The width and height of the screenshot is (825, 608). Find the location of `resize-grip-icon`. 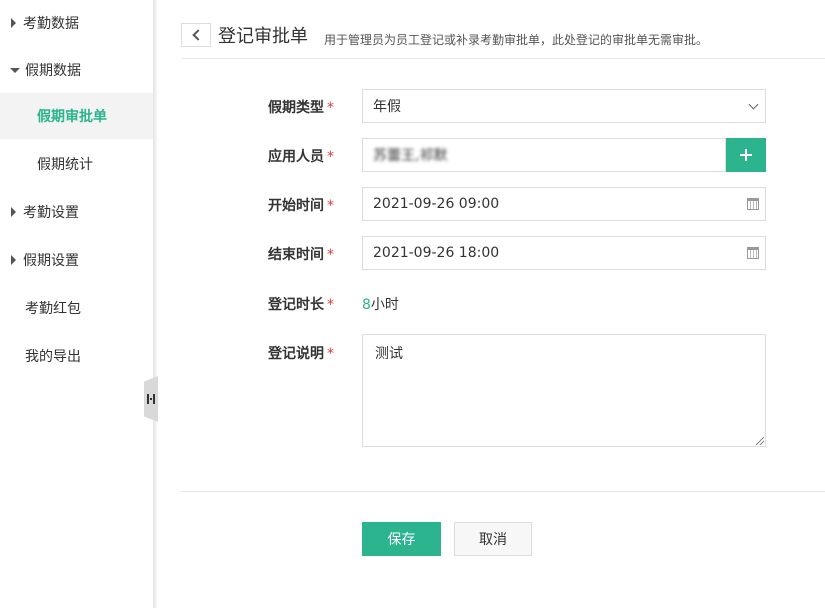

resize-grip-icon is located at coordinates (760, 441).